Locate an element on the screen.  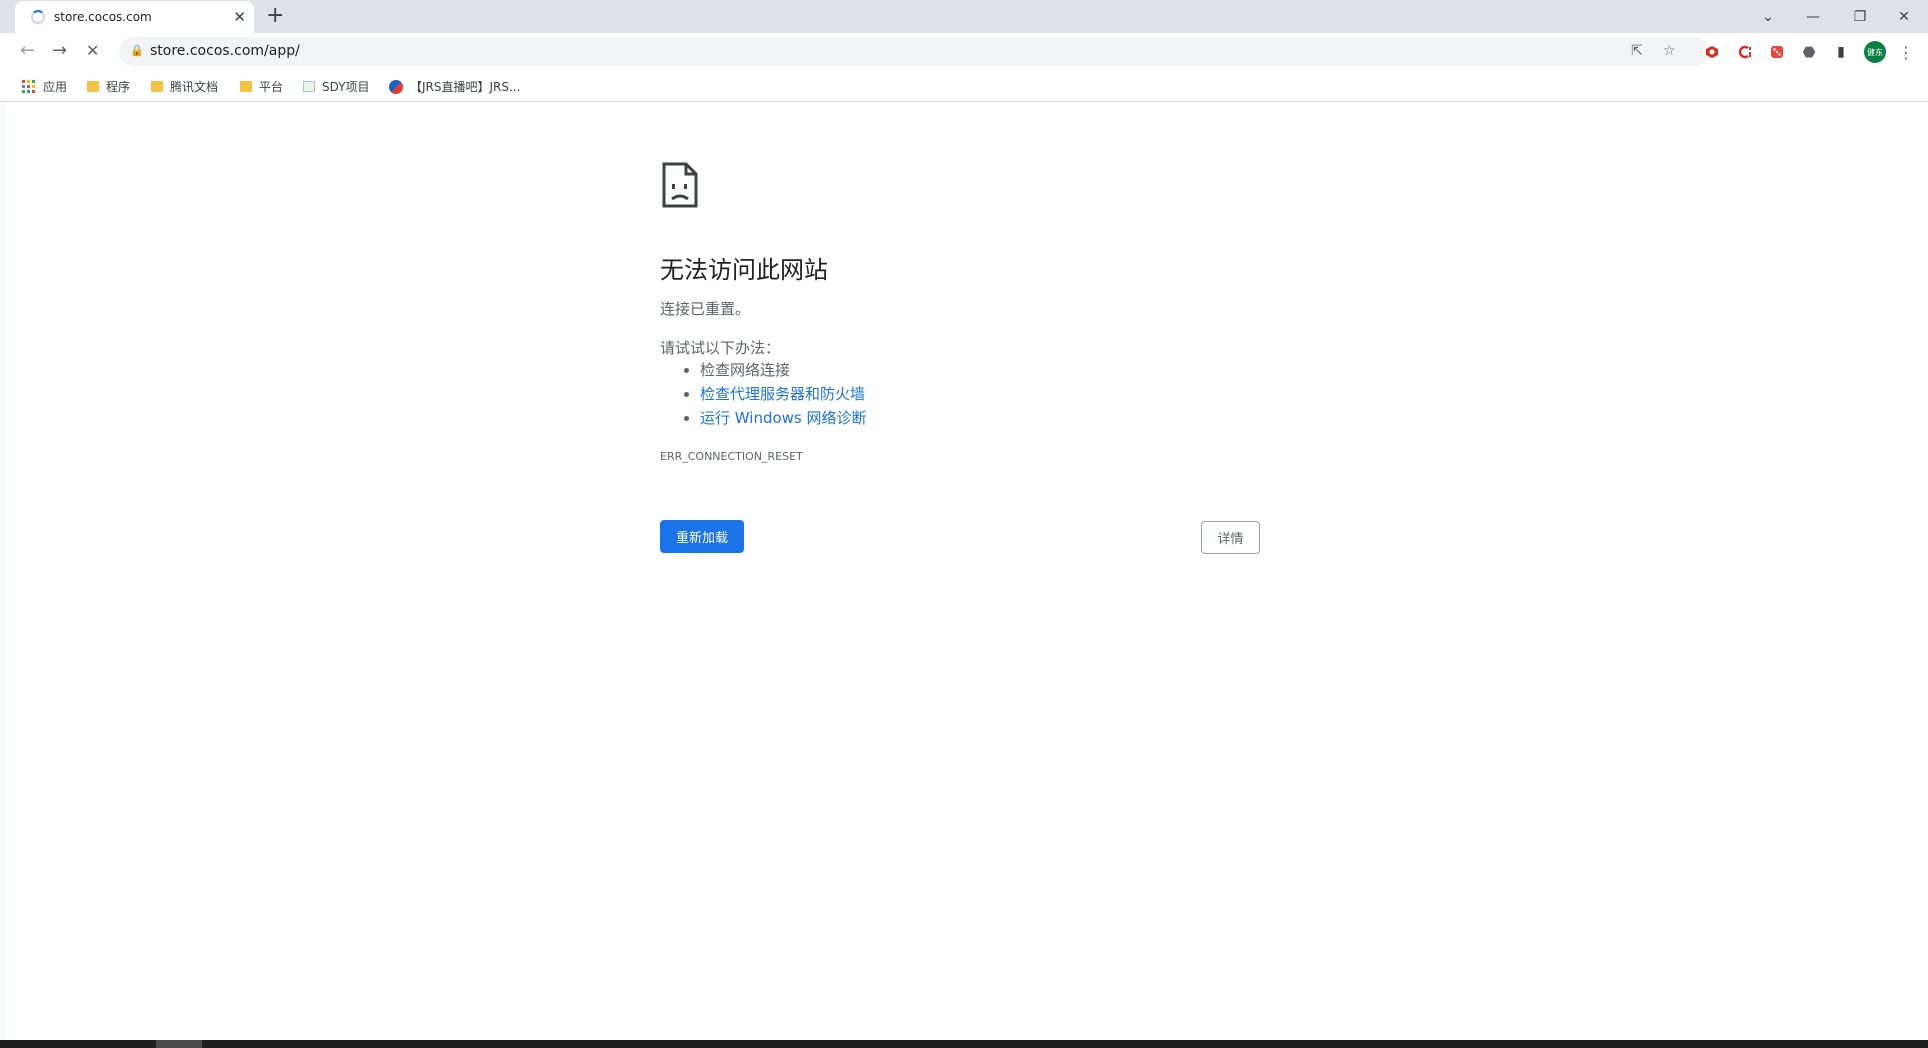
tab-store-cocos: store.cocos.com ✕ is located at coordinates (134, 17).